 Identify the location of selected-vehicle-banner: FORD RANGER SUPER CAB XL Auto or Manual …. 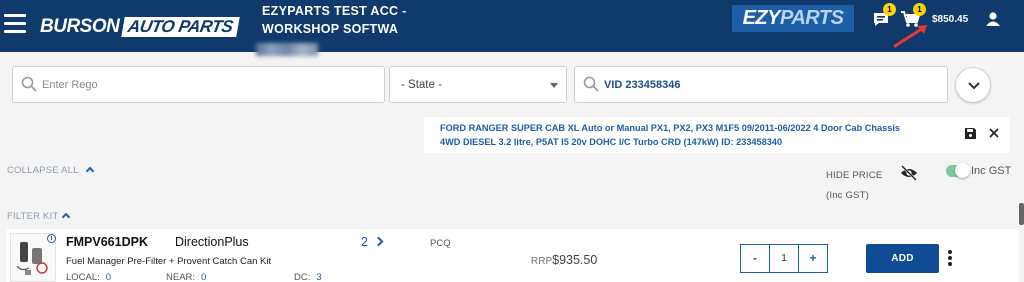
(716, 135).